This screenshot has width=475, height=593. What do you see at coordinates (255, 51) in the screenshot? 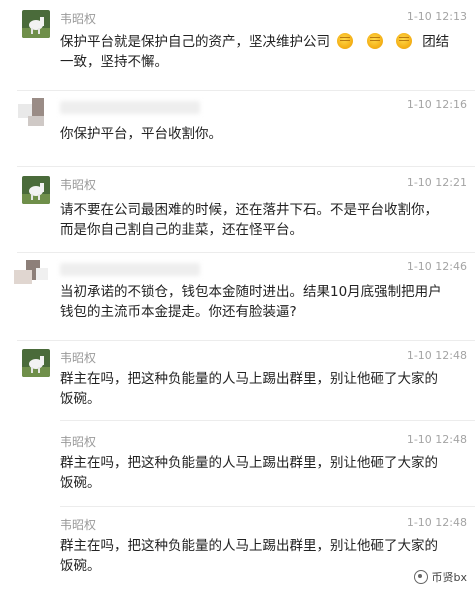
I see `message-text: 保护平台就是保护自己的资产，坚决维护公司 团结 一致，坚持不懈。` at bounding box center [255, 51].